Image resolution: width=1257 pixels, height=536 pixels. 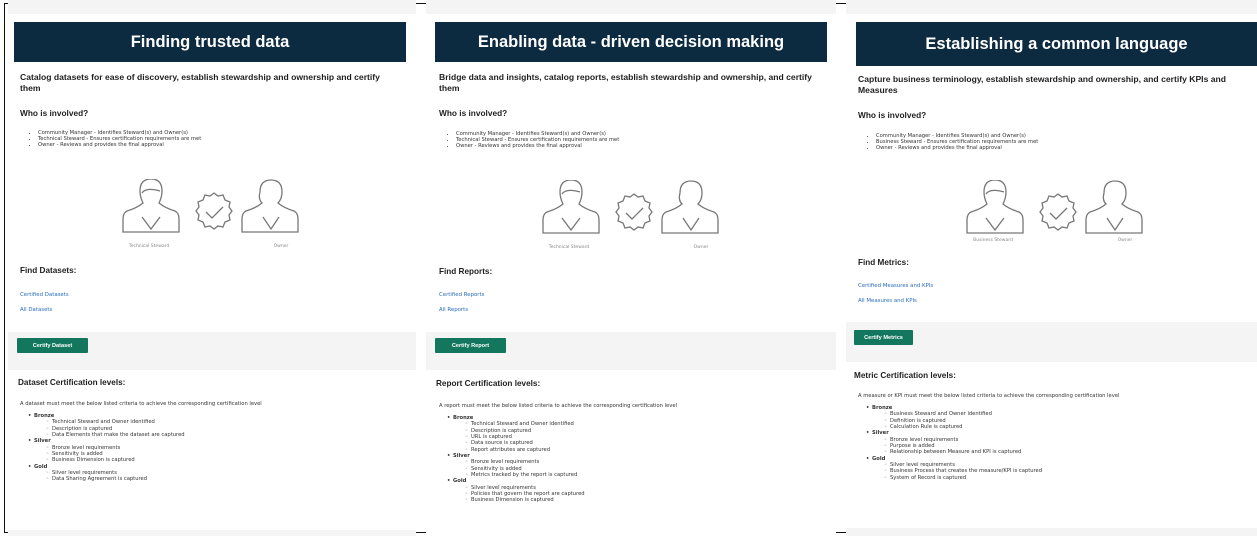 I want to click on link-all: All Measures and KPIs, so click(x=887, y=301).